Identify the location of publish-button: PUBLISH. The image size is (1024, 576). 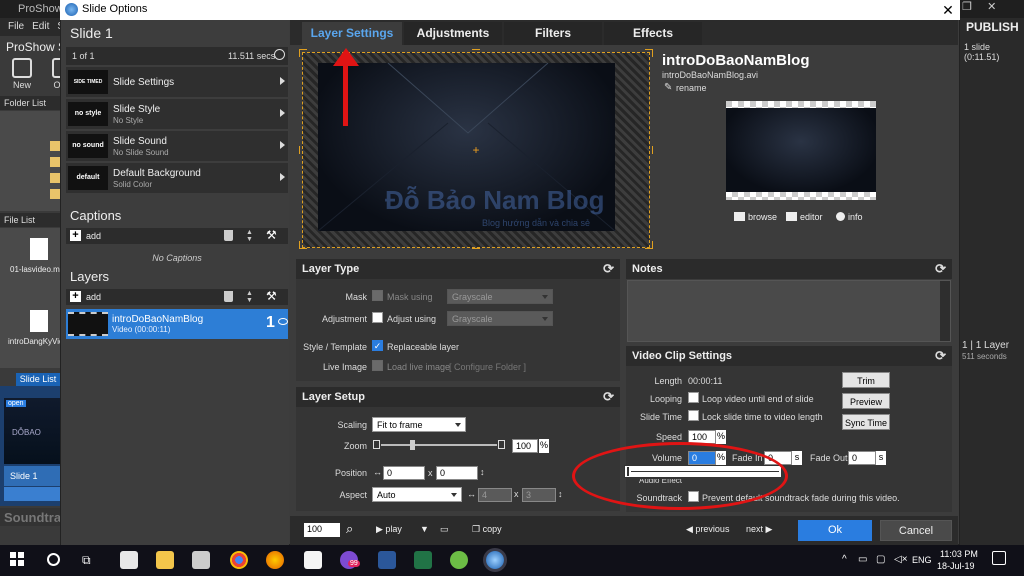
(992, 27).